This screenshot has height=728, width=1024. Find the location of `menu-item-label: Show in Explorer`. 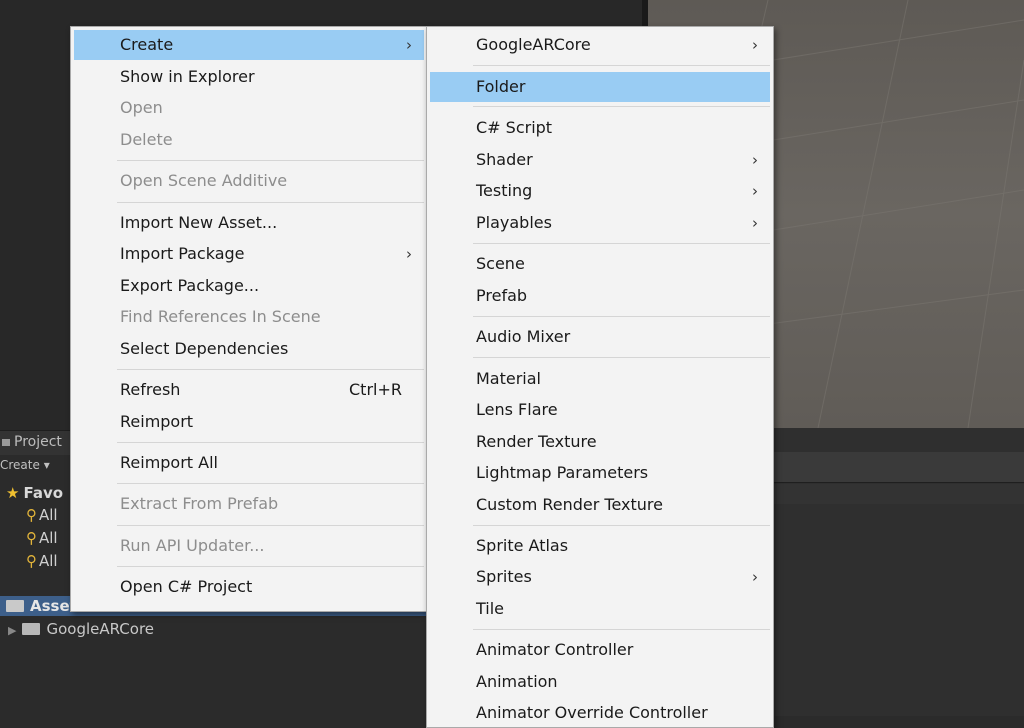

menu-item-label: Show in Explorer is located at coordinates (187, 76).